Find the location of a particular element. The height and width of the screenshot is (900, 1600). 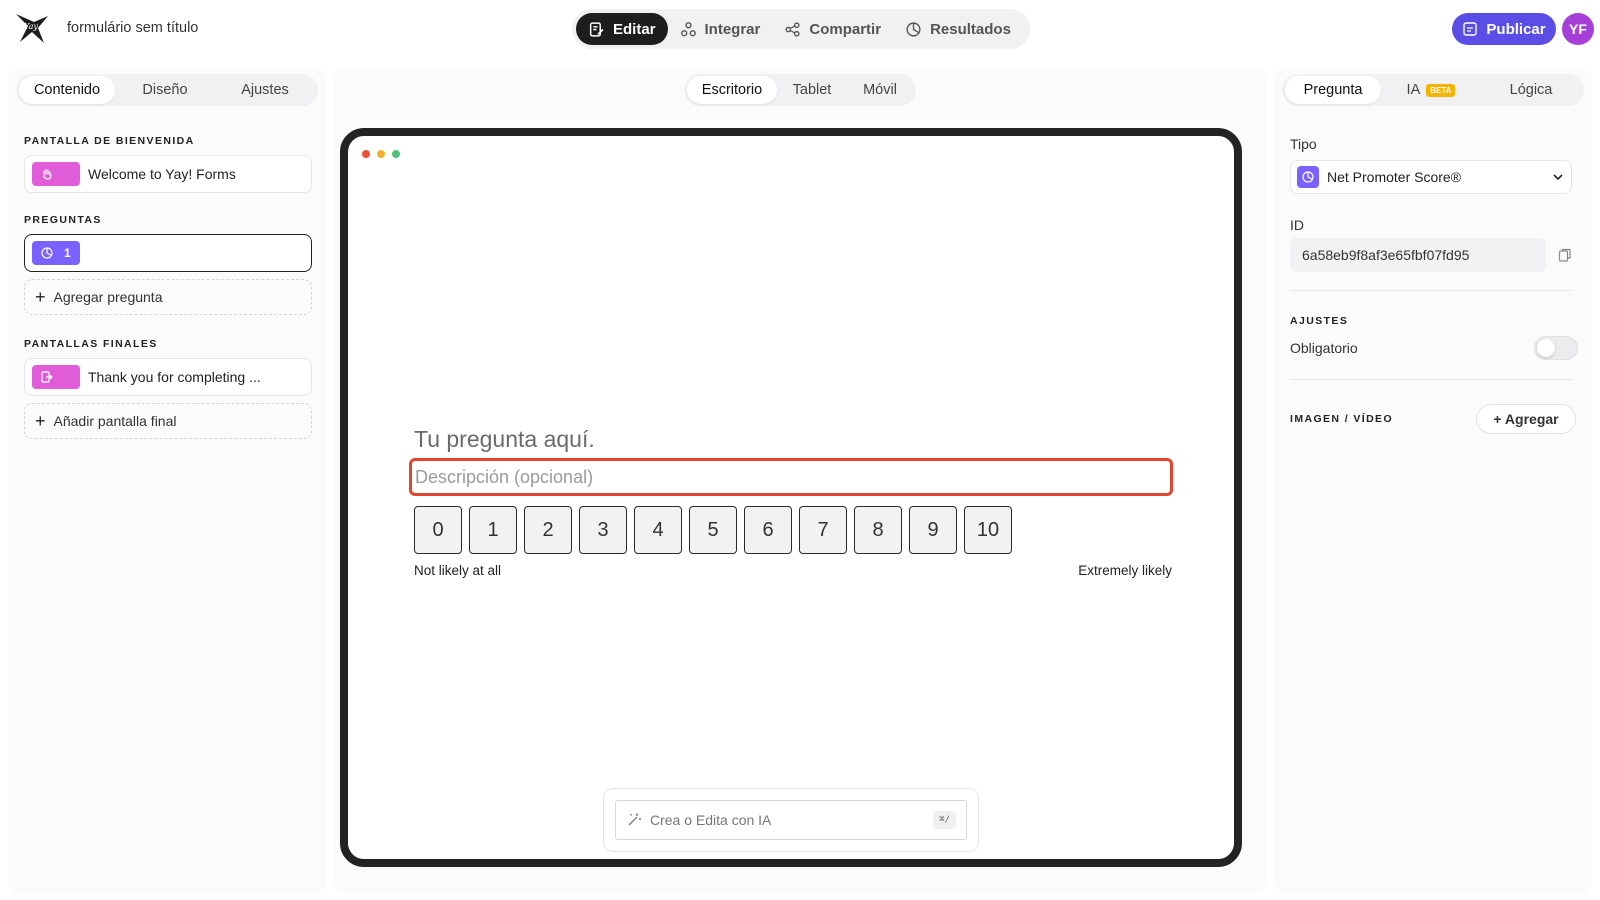

add-question-button: + Agregar pregunta is located at coordinates (168, 297).